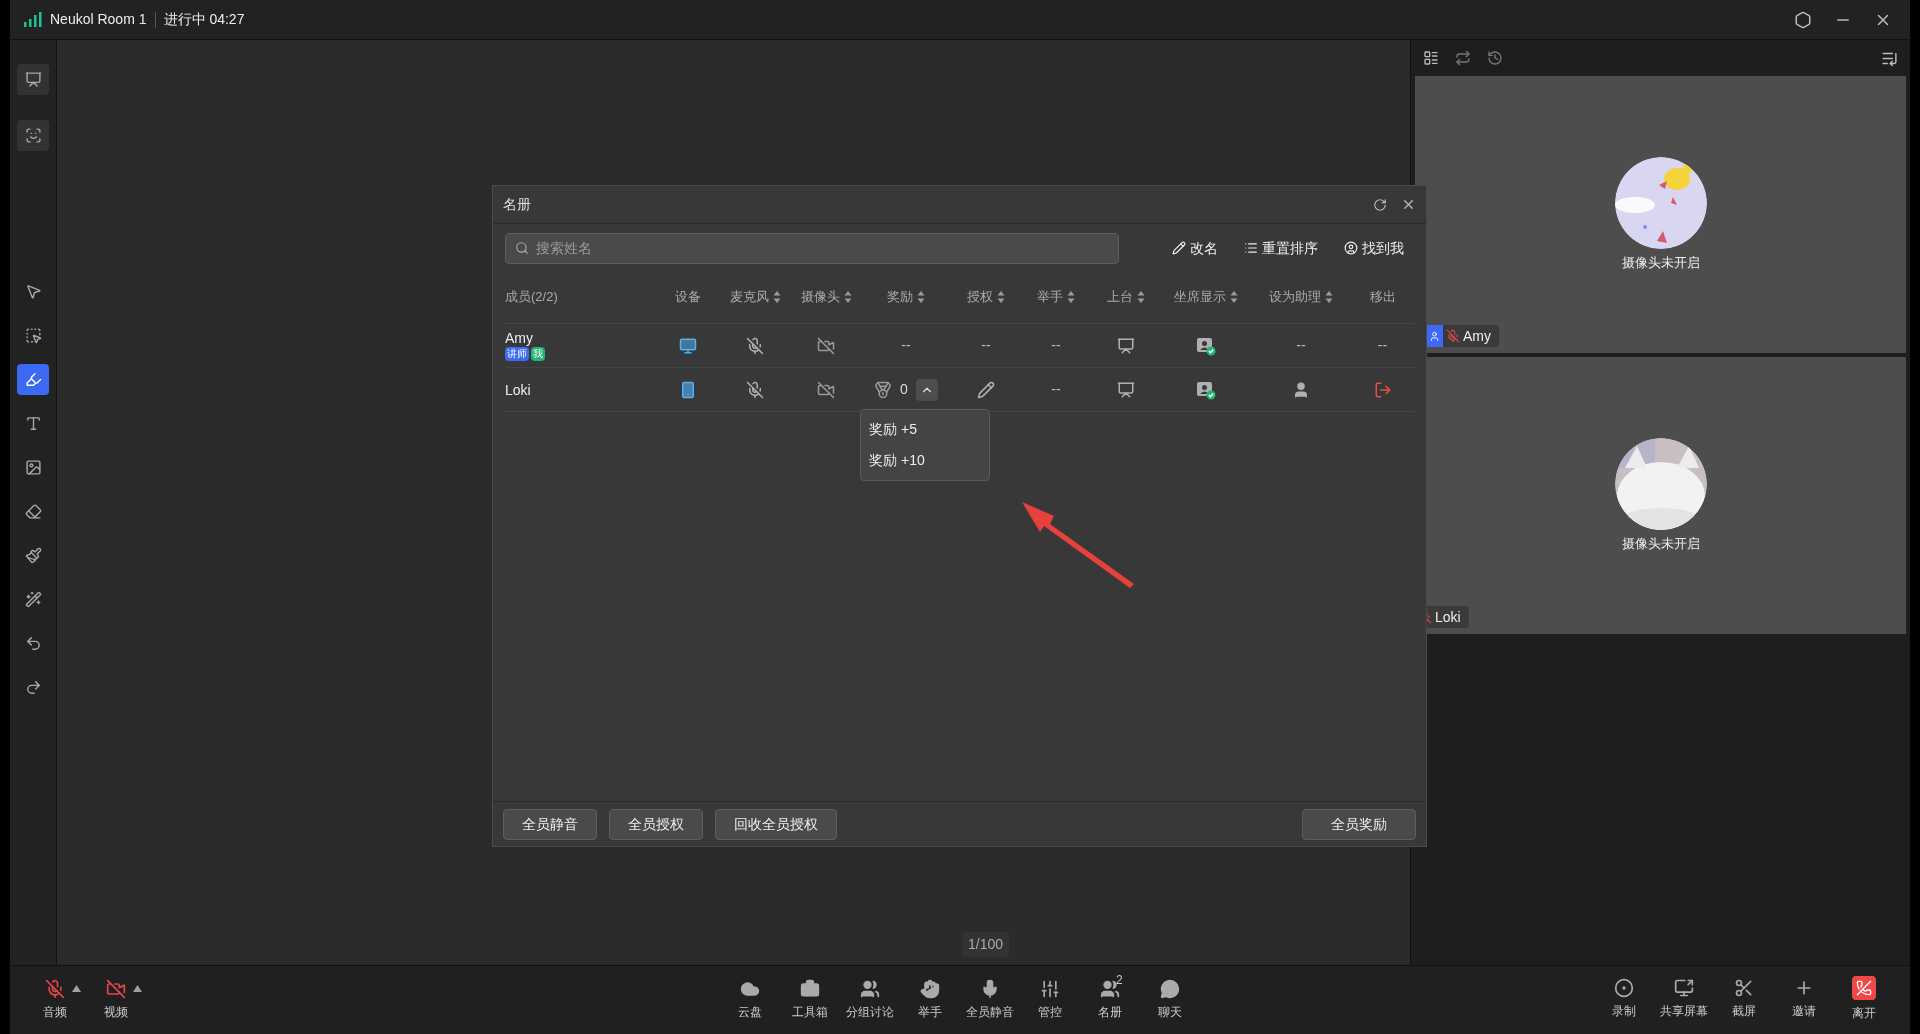  Describe the element at coordinates (517, 354) in the screenshot. I see `role-tag: 讲师` at that location.